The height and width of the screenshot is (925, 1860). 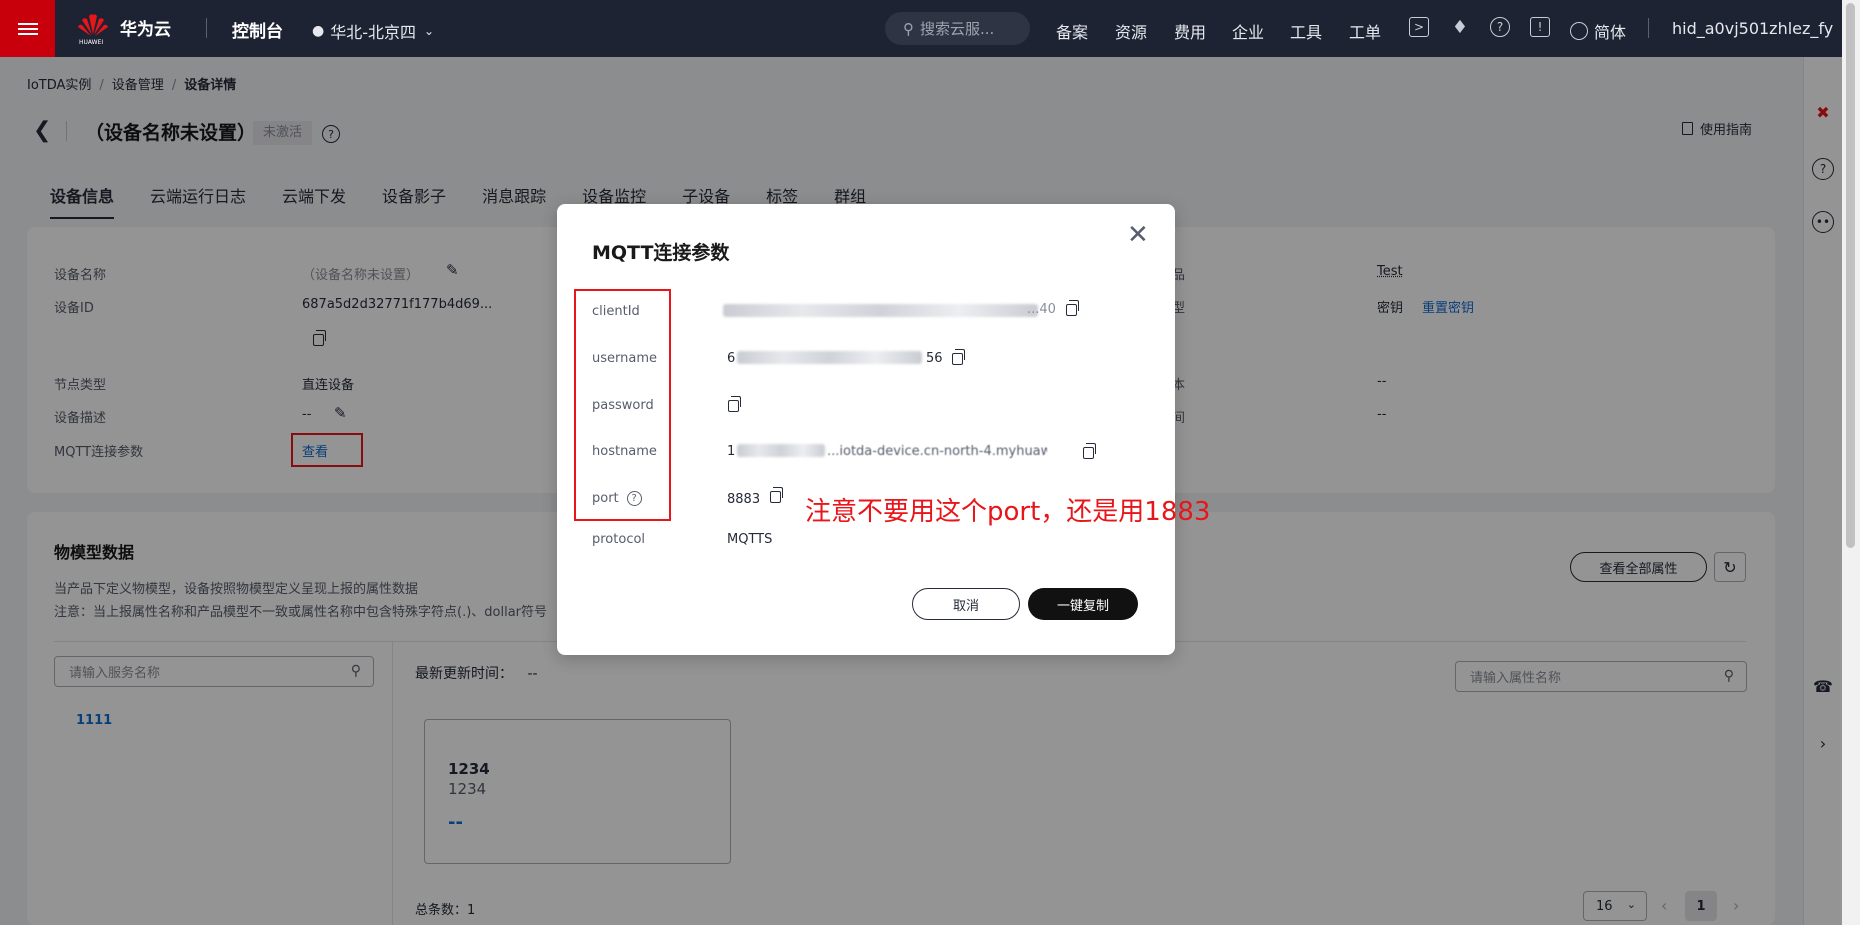 I want to click on location-pin-icon: ●, so click(x=318, y=31).